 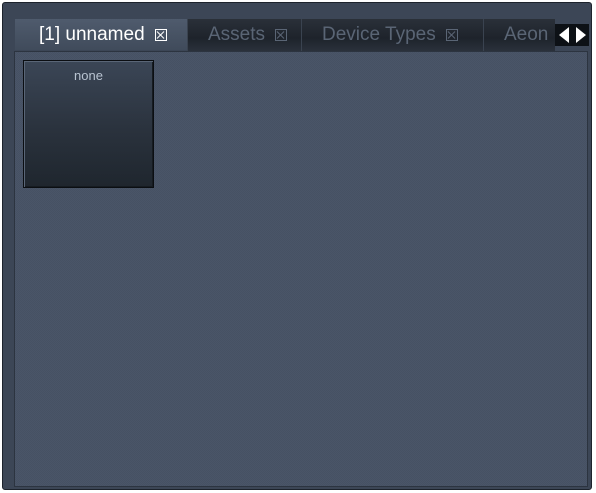 I want to click on tab-scroll-right-button, so click(x=580, y=35).